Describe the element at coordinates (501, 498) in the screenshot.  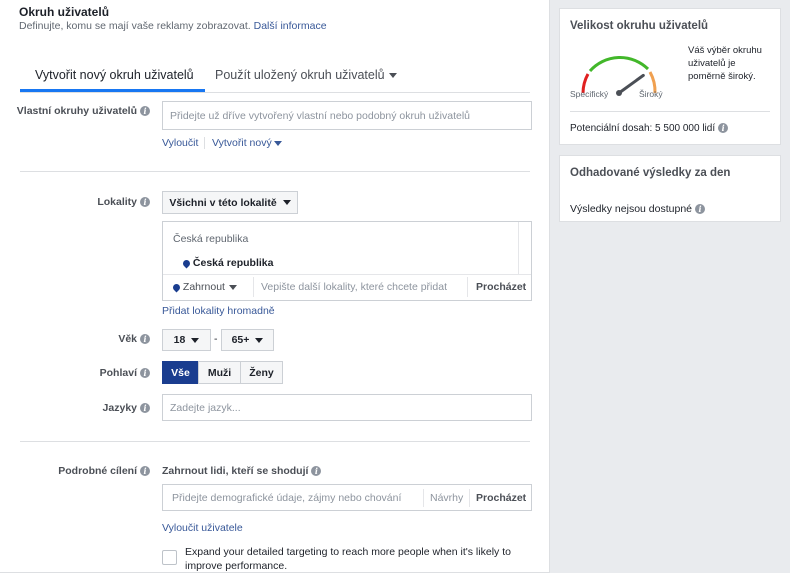
I see `detailed-browse-button: Procházet` at that location.